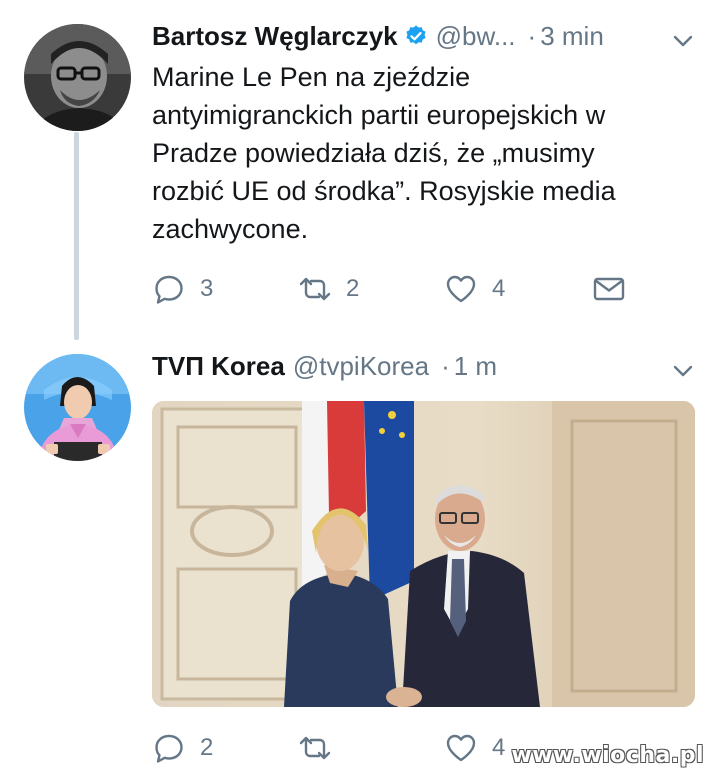 This screenshot has height=782, width=716. What do you see at coordinates (230, 229) in the screenshot?
I see `tweet-text-line: zachwycone.` at bounding box center [230, 229].